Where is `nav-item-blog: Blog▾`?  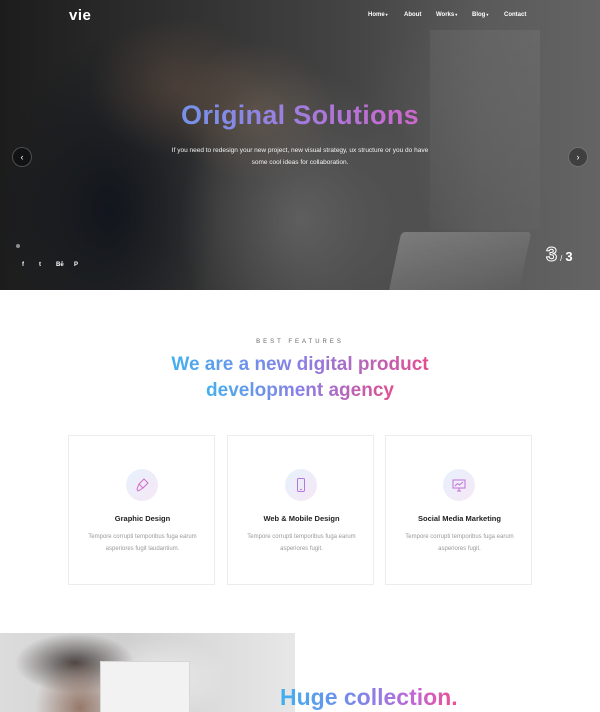 nav-item-blog: Blog▾ is located at coordinates (480, 15).